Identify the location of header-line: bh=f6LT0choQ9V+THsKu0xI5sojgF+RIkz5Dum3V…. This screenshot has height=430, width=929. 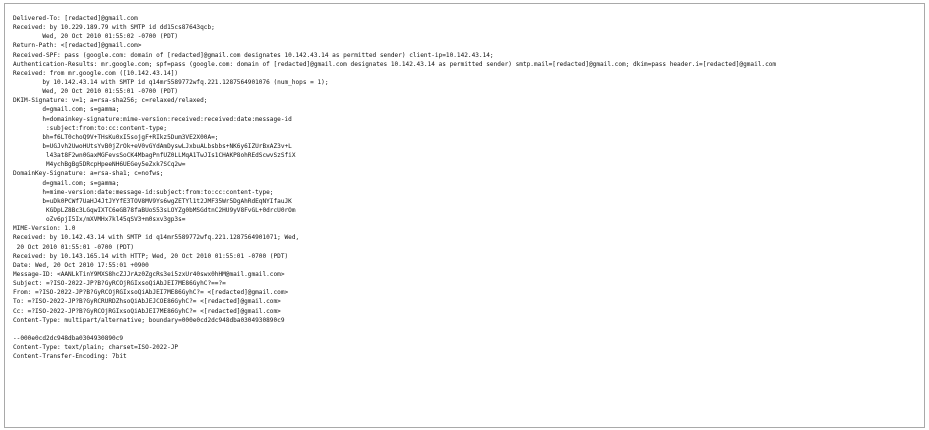
(116, 137).